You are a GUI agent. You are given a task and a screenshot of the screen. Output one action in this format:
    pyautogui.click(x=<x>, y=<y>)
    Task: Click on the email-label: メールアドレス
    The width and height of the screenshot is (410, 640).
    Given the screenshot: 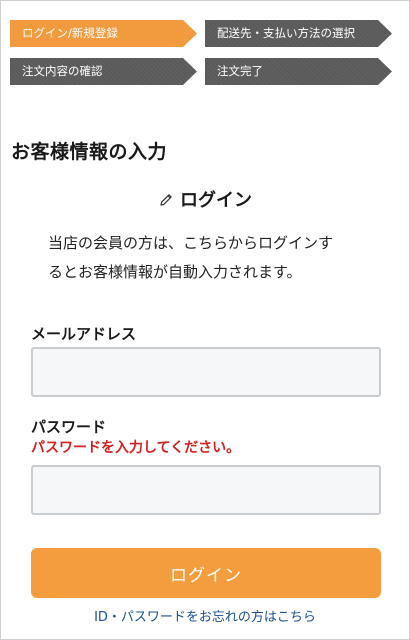 What is the action you would take?
    pyautogui.click(x=84, y=334)
    